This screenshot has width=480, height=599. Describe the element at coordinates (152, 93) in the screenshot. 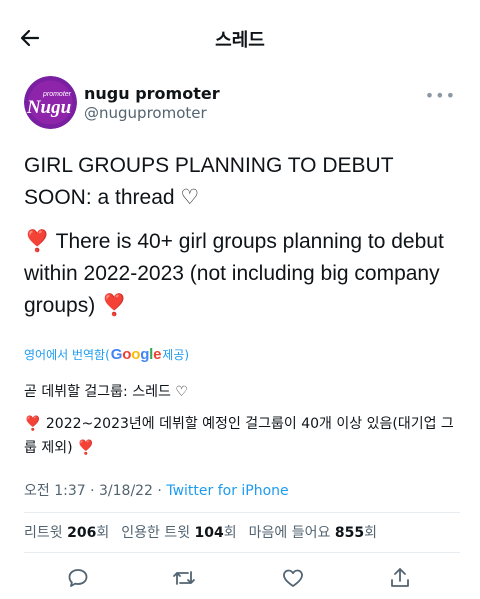

I see `author-name: nugu promoter` at that location.